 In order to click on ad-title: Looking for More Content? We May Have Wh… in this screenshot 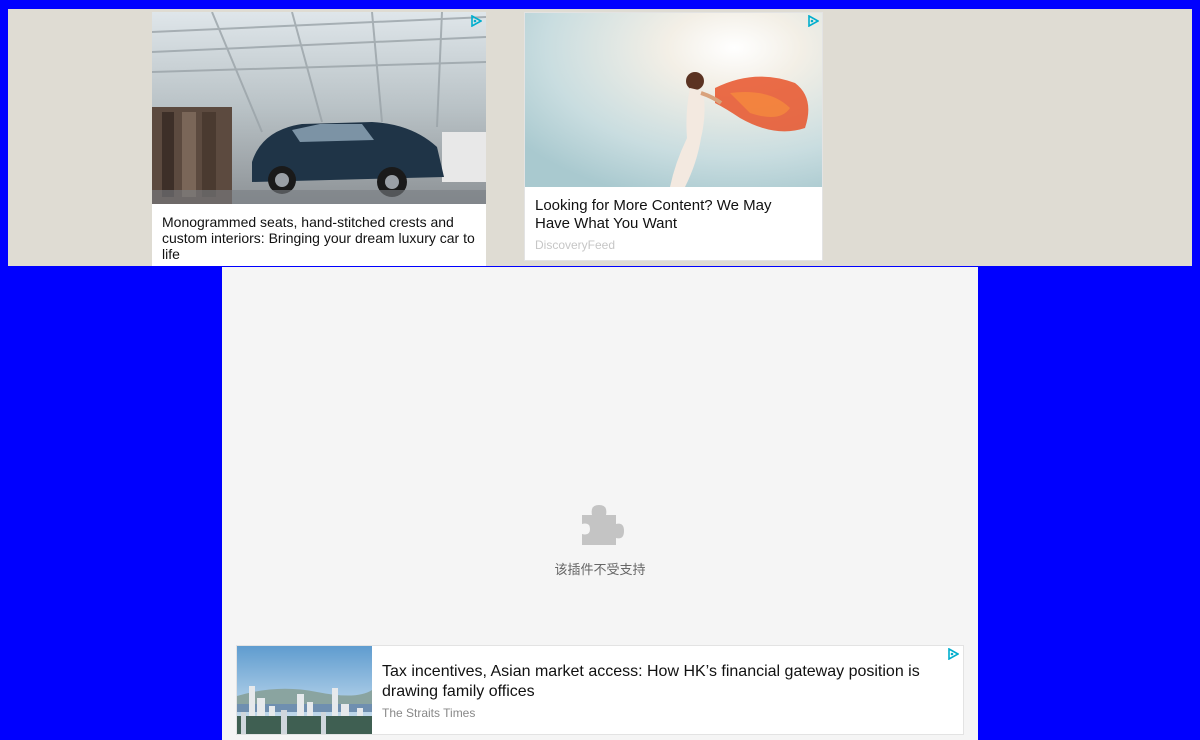, I will do `click(670, 215)`.